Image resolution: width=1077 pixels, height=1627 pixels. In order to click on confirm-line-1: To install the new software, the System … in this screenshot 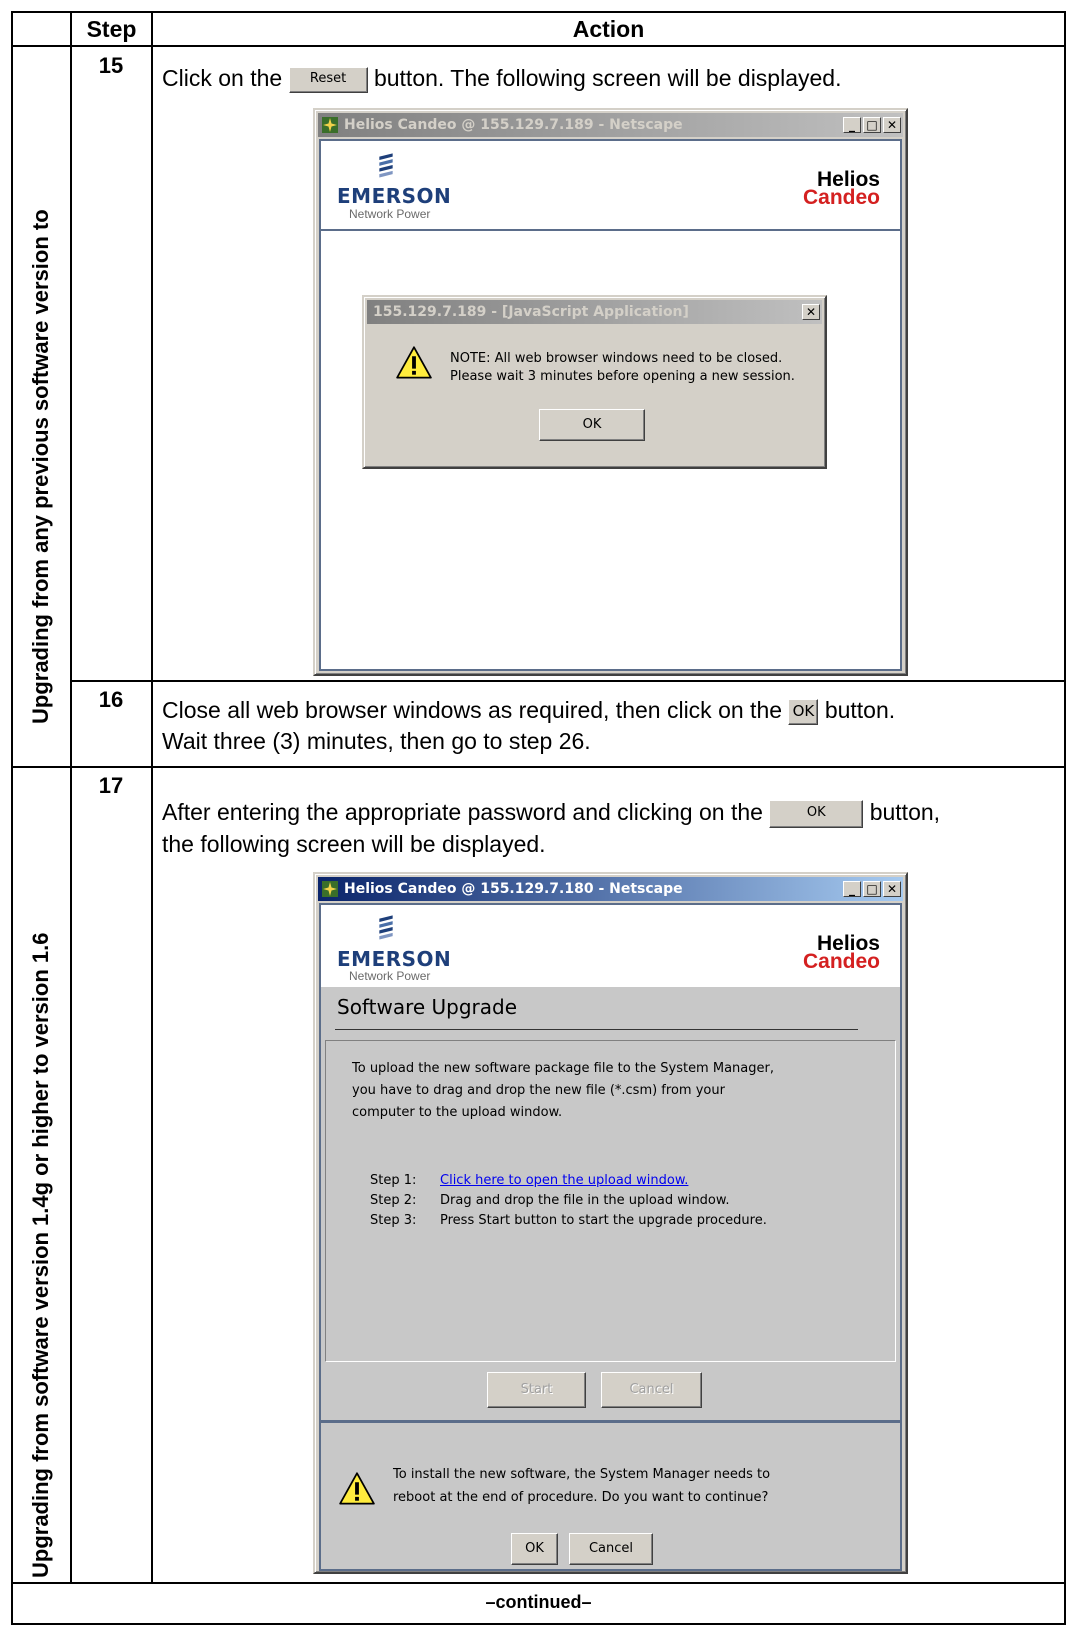, I will do `click(582, 1474)`.